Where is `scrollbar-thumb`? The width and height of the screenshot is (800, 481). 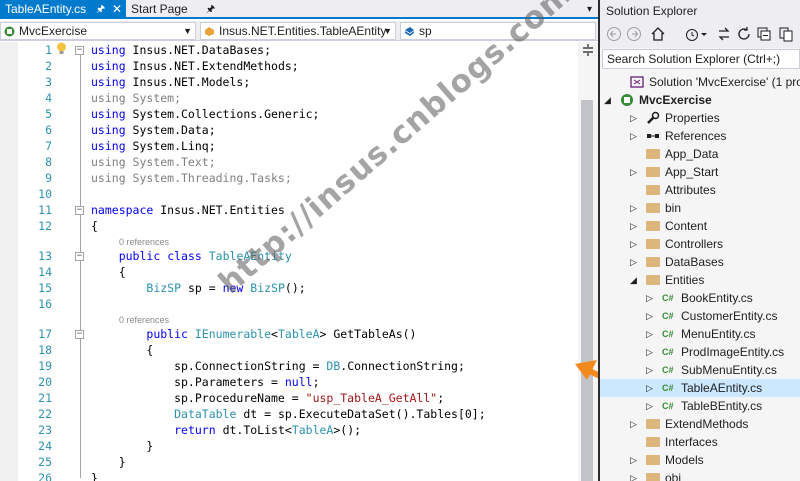 scrollbar-thumb is located at coordinates (587, 290).